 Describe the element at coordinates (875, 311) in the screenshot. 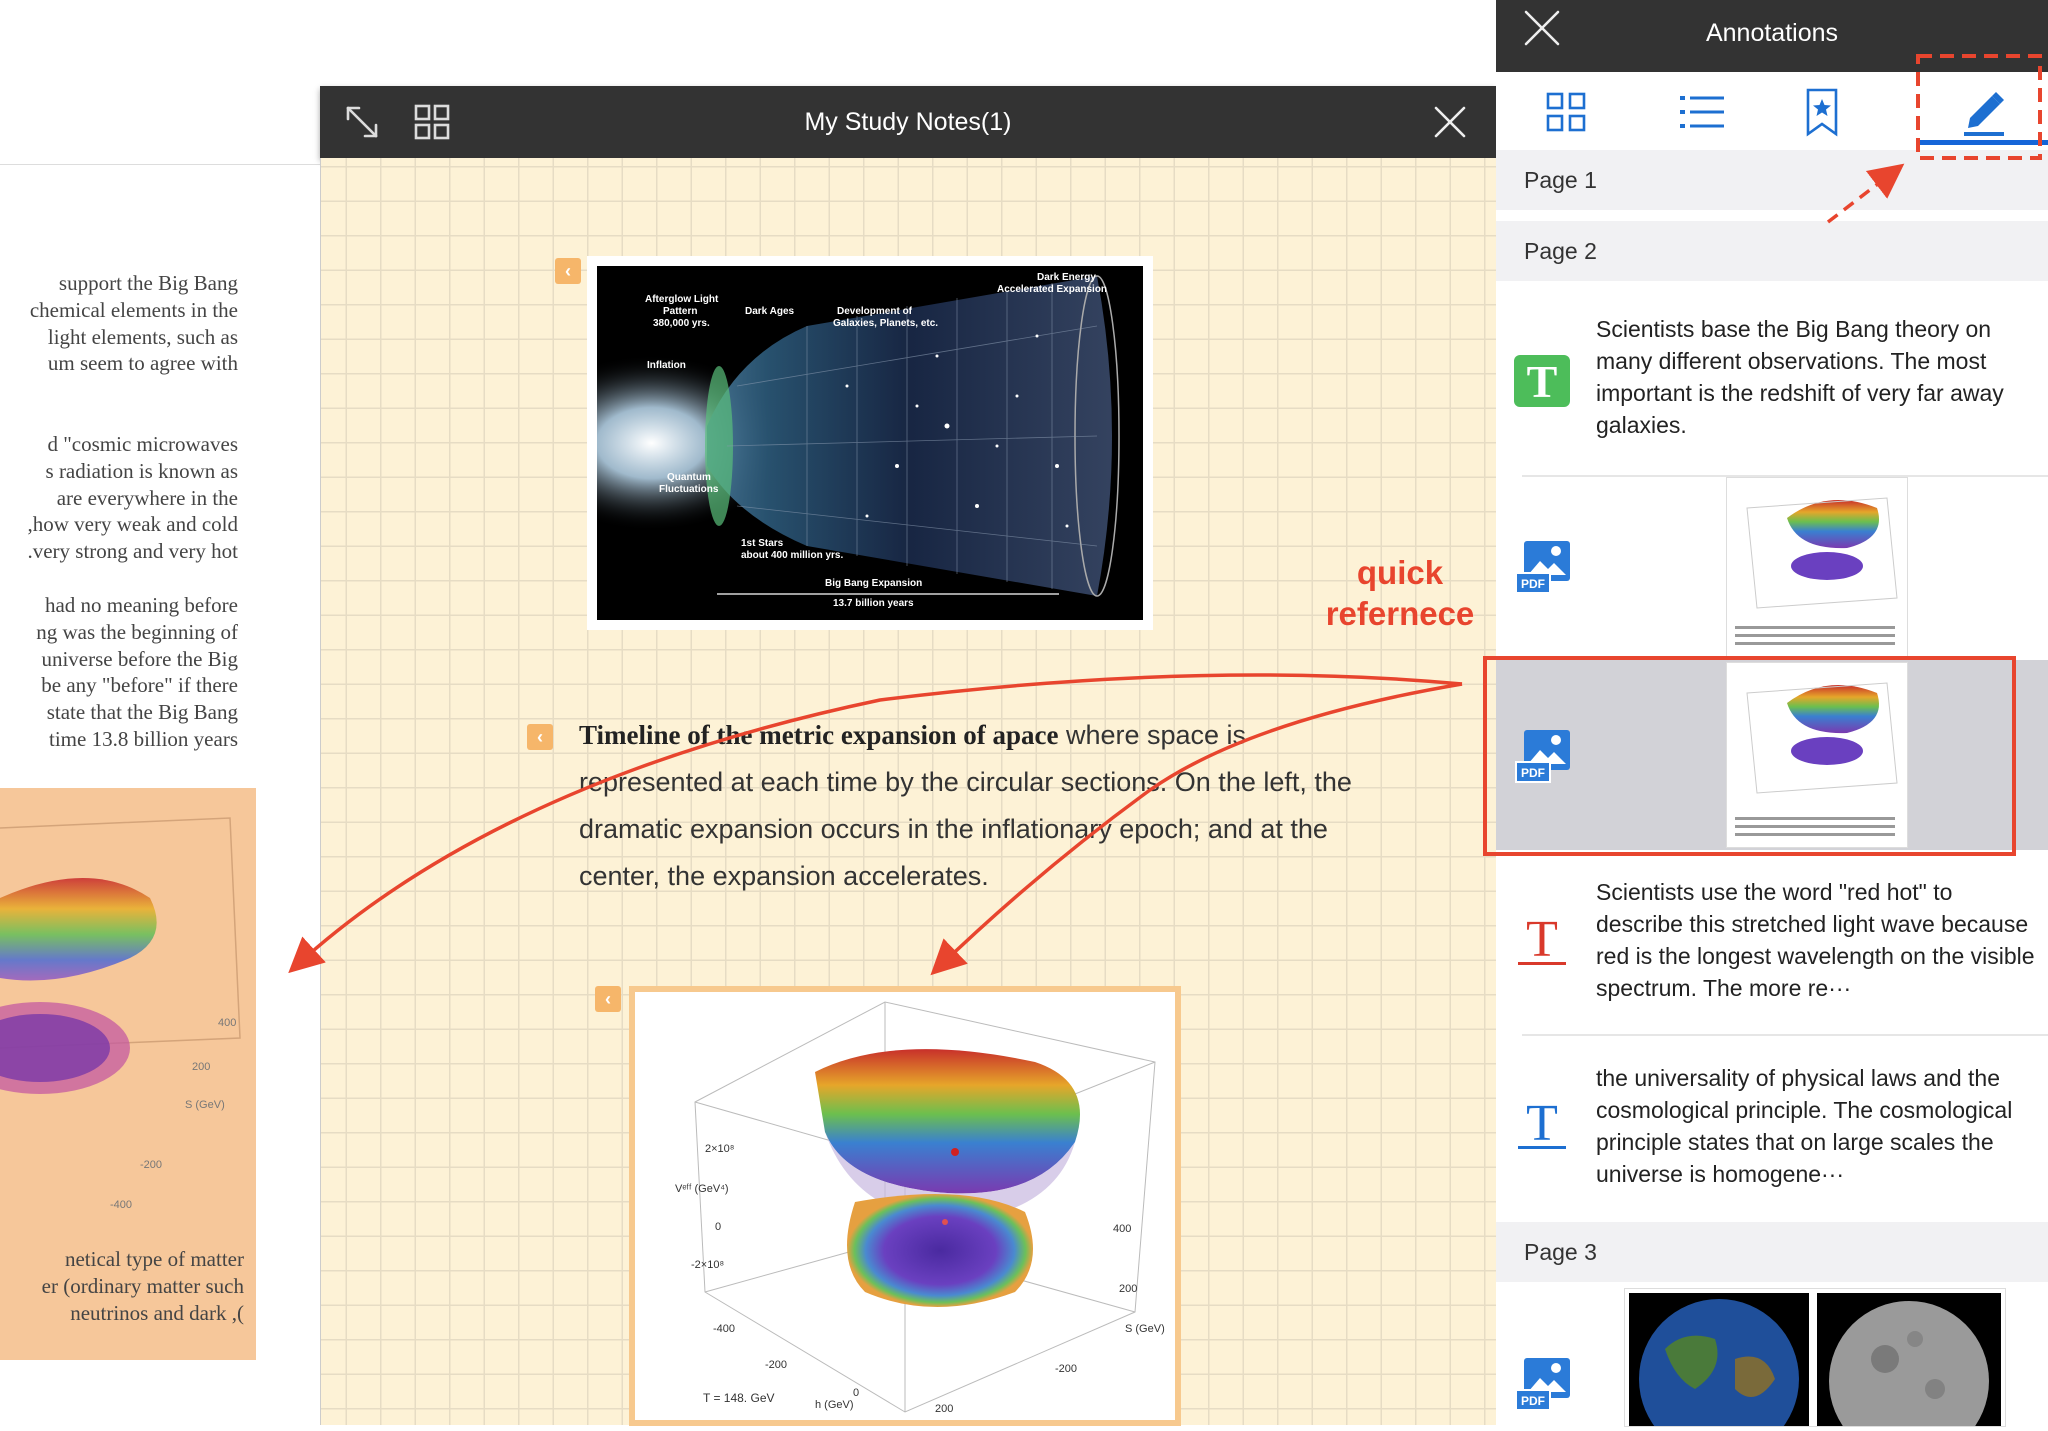

I see `svg-text: Development of` at that location.